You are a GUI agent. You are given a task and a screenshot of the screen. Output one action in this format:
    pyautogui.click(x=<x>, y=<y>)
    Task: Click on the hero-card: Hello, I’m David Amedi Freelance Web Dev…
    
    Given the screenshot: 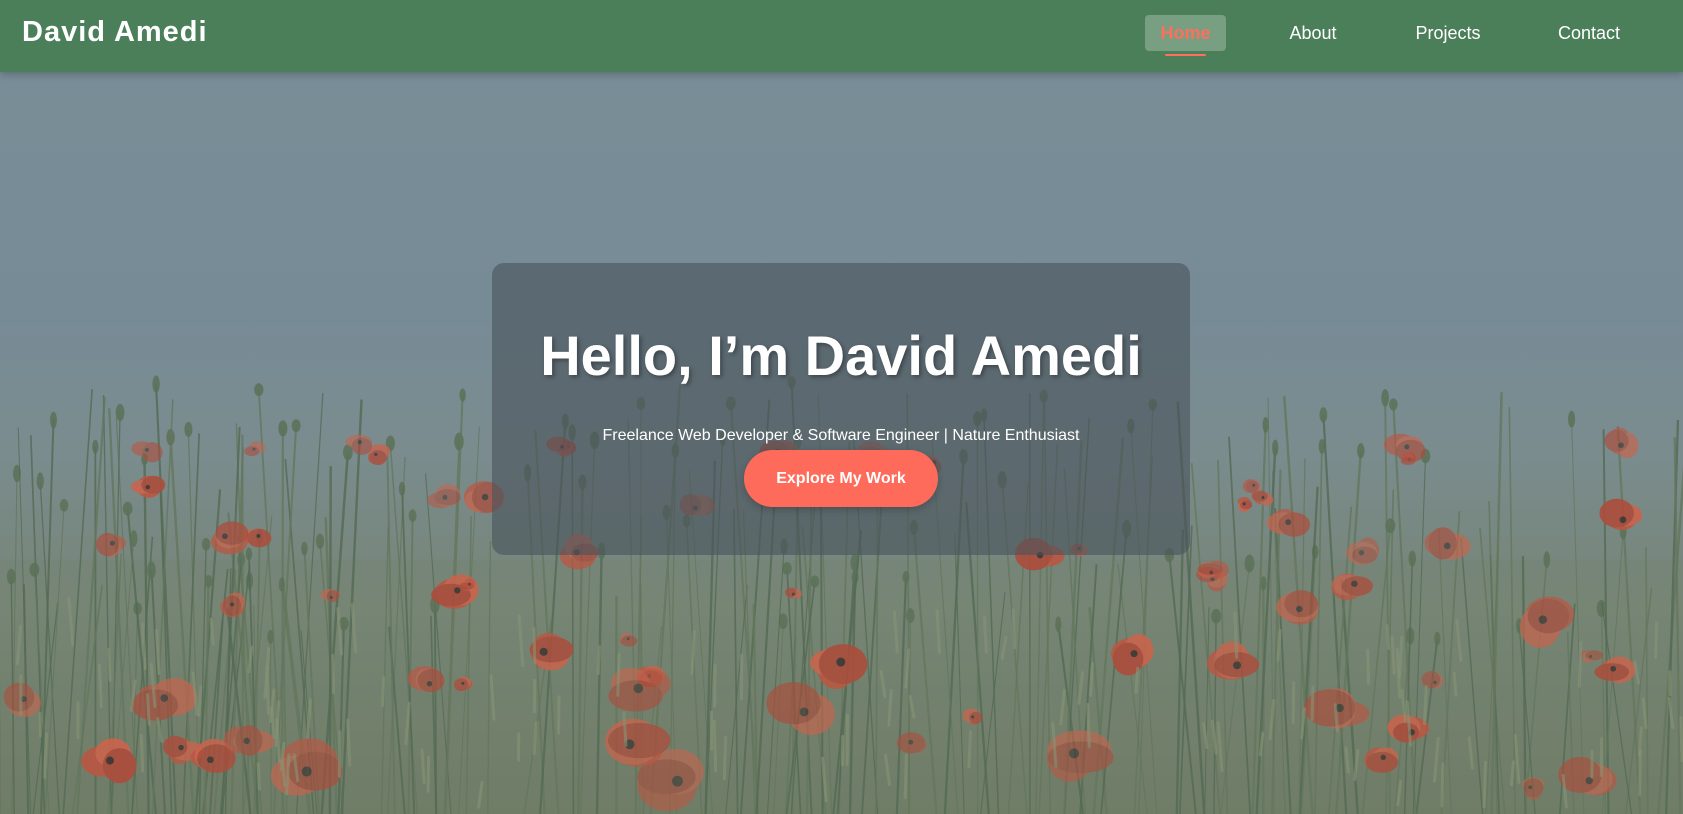 What is the action you would take?
    pyautogui.click(x=841, y=409)
    